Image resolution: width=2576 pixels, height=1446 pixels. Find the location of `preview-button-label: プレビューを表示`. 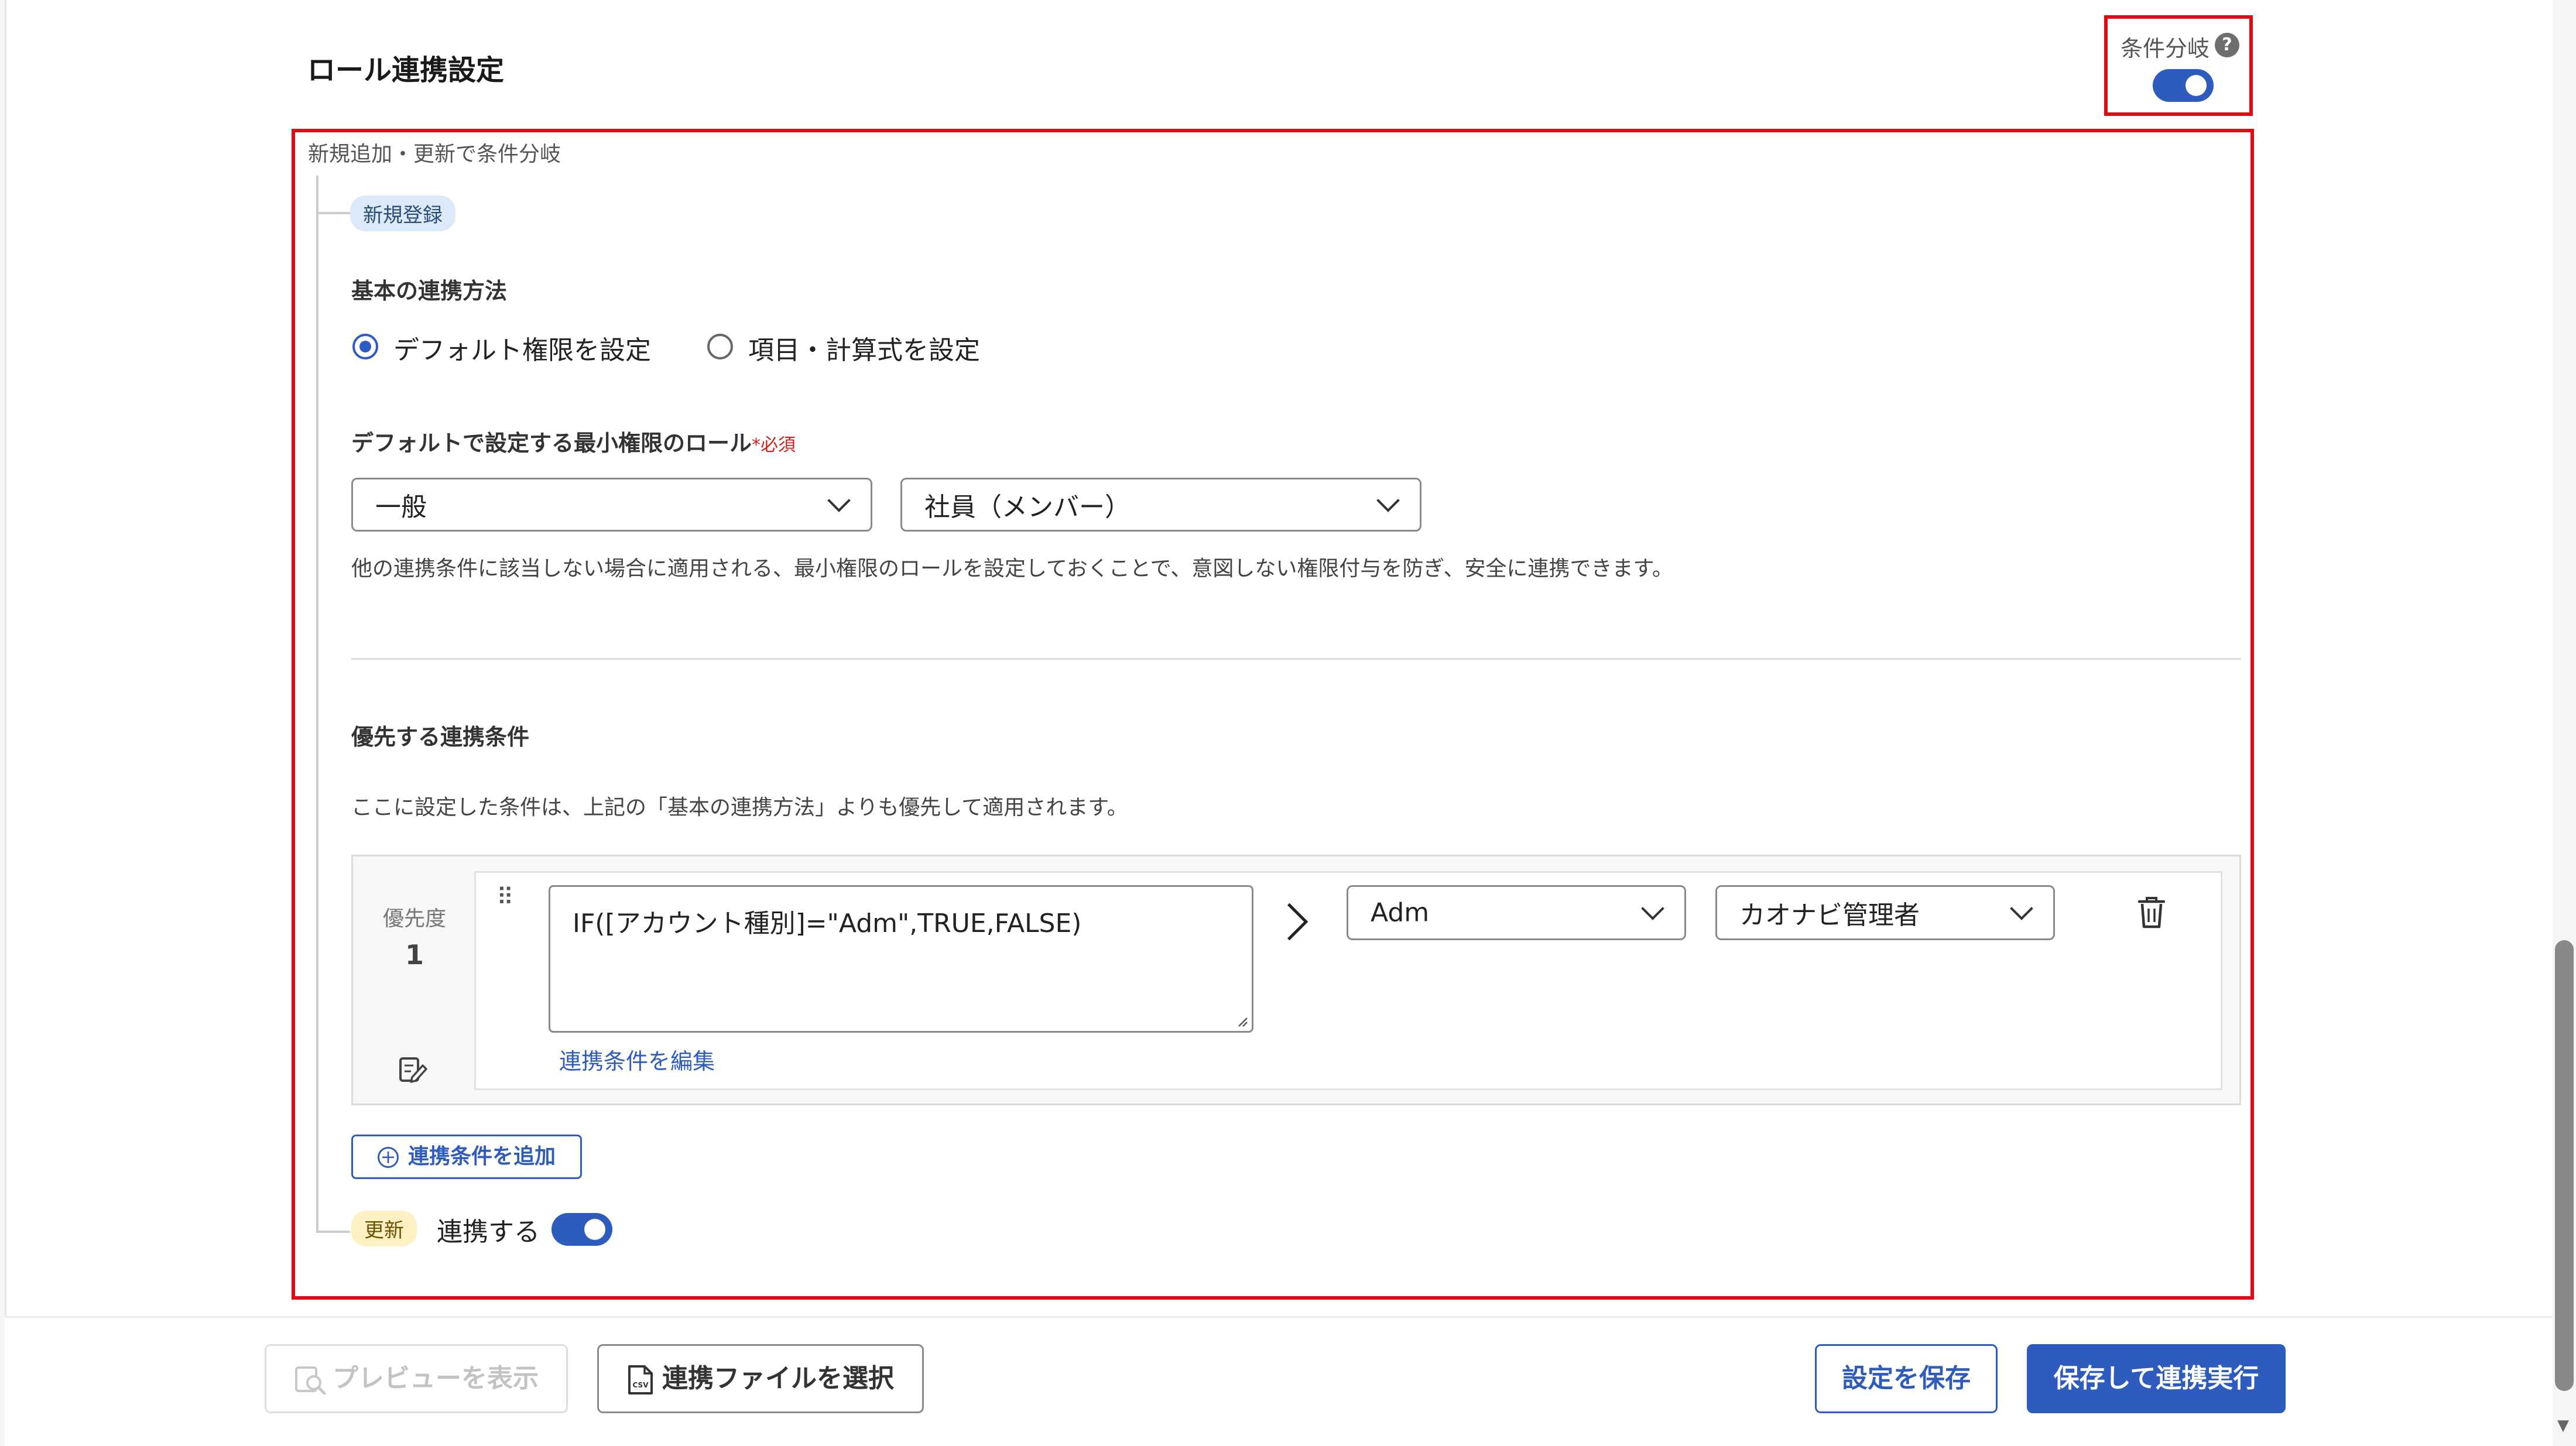

preview-button-label: プレビューを表示 is located at coordinates (436, 1378).